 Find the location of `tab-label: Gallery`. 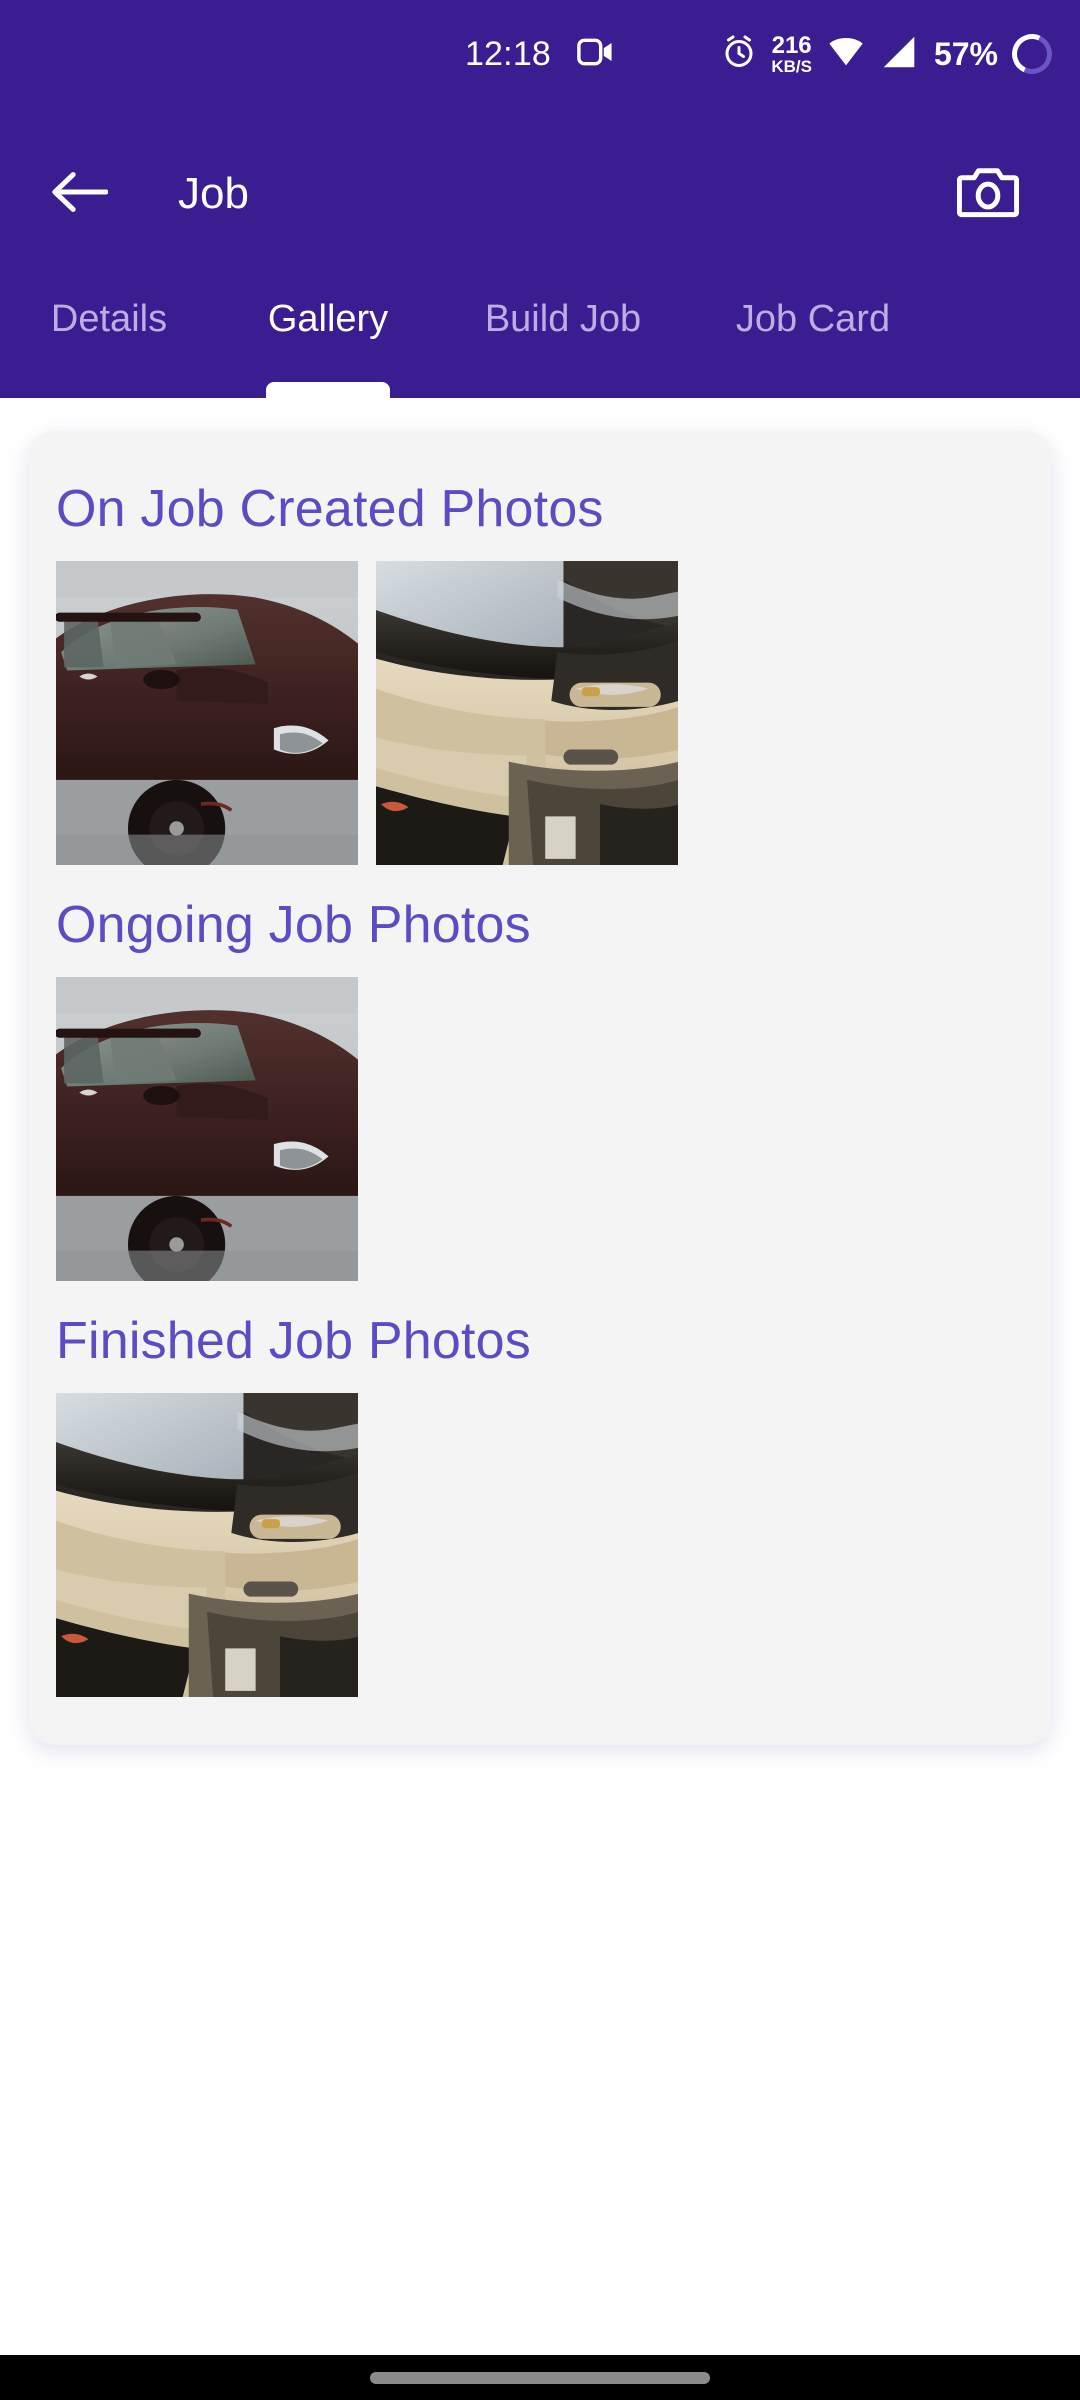

tab-label: Gallery is located at coordinates (328, 319).